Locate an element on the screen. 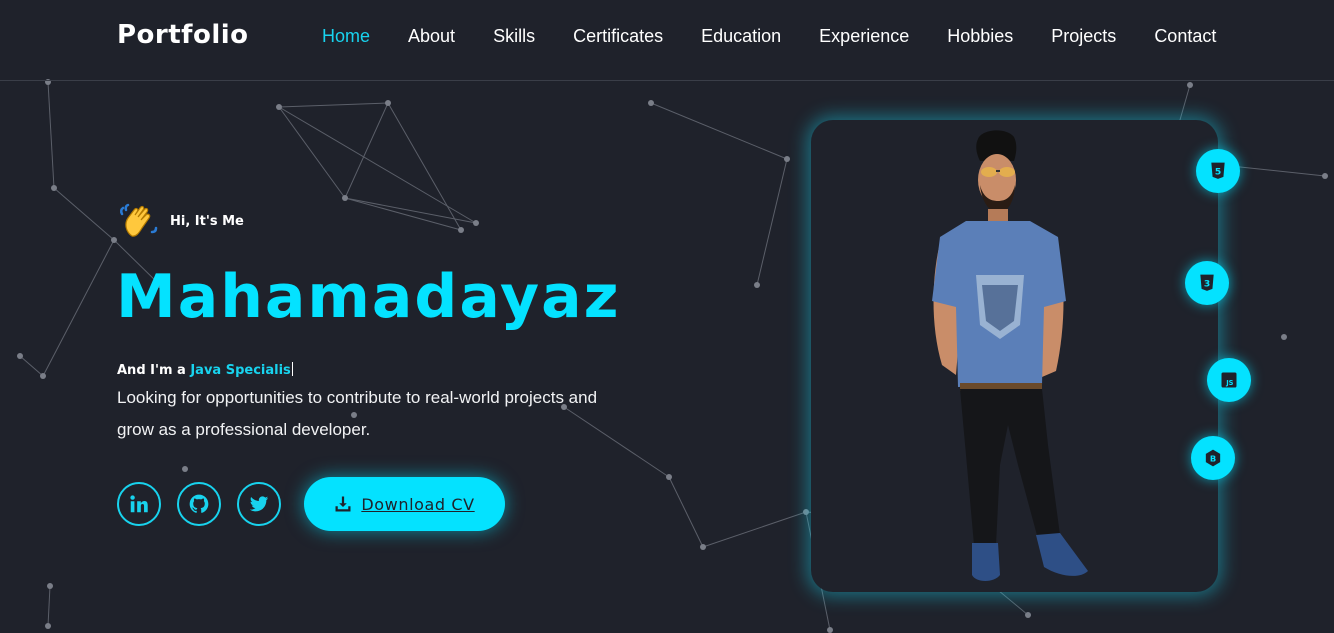 The width and height of the screenshot is (1334, 633). role-line: And I'm a Java Specialis is located at coordinates (205, 370).